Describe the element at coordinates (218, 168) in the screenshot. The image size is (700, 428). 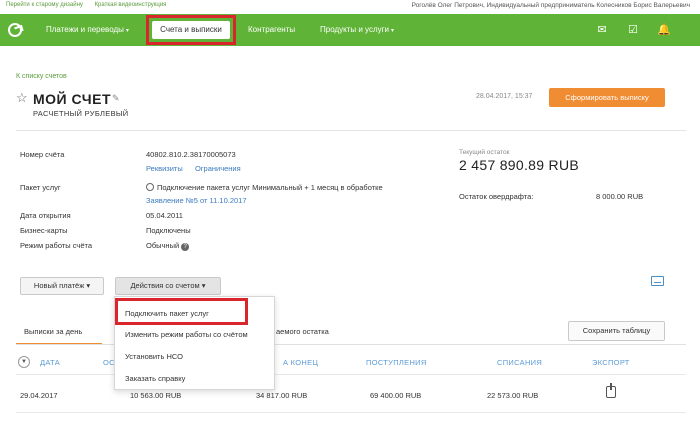
I see `limits-link: Ограничения` at that location.